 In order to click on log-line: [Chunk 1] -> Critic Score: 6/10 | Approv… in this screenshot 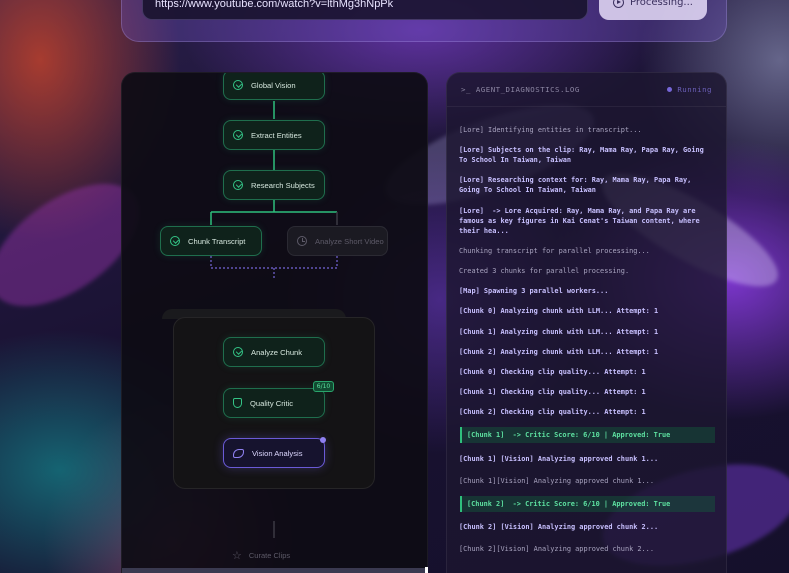, I will do `click(587, 435)`.